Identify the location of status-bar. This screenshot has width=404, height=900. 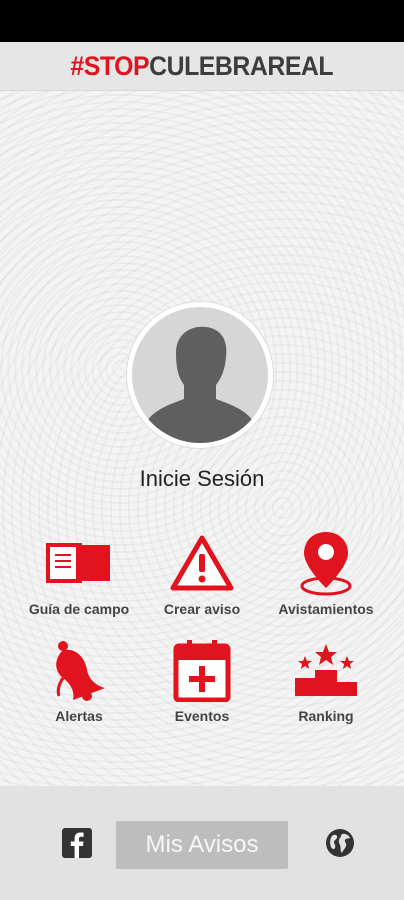
(202, 21).